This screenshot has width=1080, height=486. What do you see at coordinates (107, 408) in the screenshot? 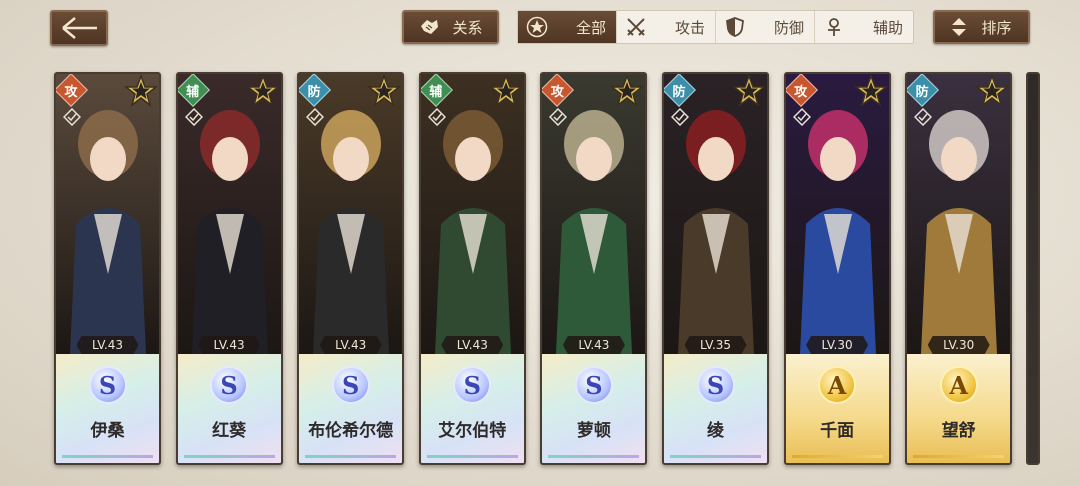
I see `card-info-panel: S 伊桑` at bounding box center [107, 408].